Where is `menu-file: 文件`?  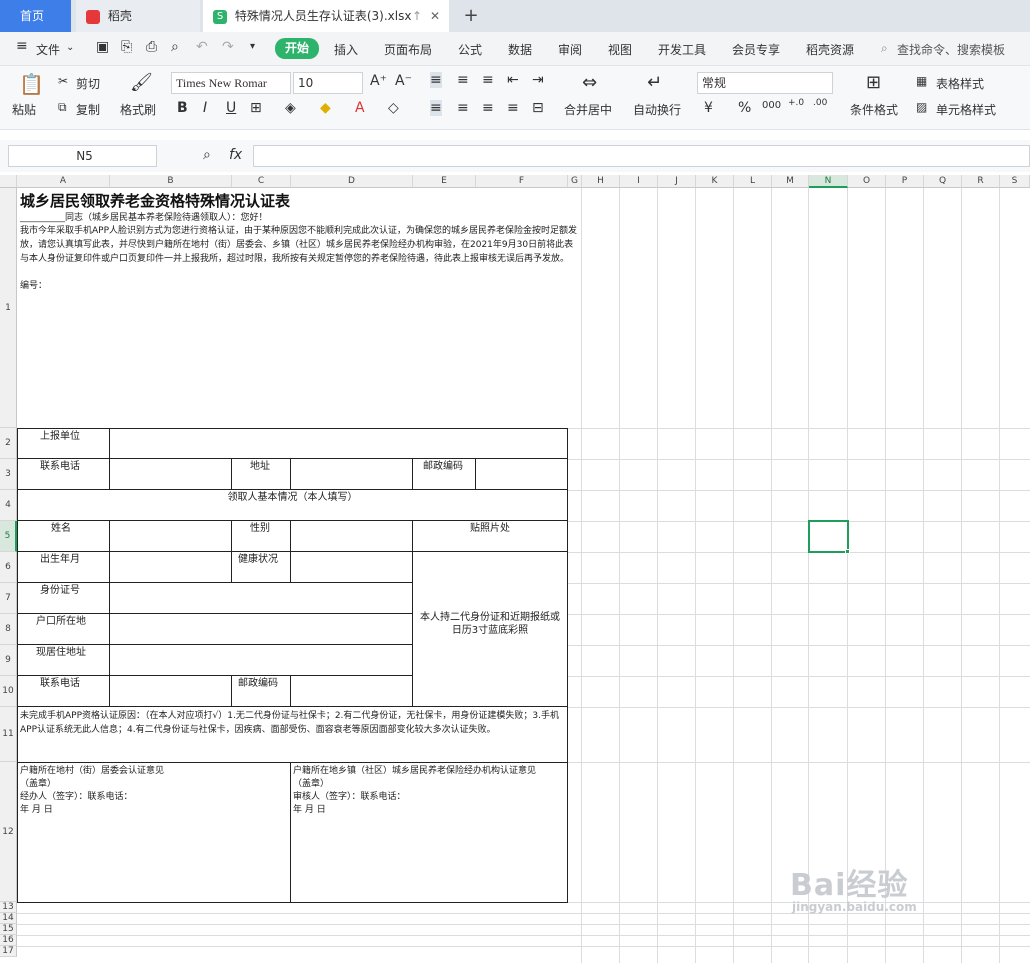
menu-file: 文件 is located at coordinates (48, 49).